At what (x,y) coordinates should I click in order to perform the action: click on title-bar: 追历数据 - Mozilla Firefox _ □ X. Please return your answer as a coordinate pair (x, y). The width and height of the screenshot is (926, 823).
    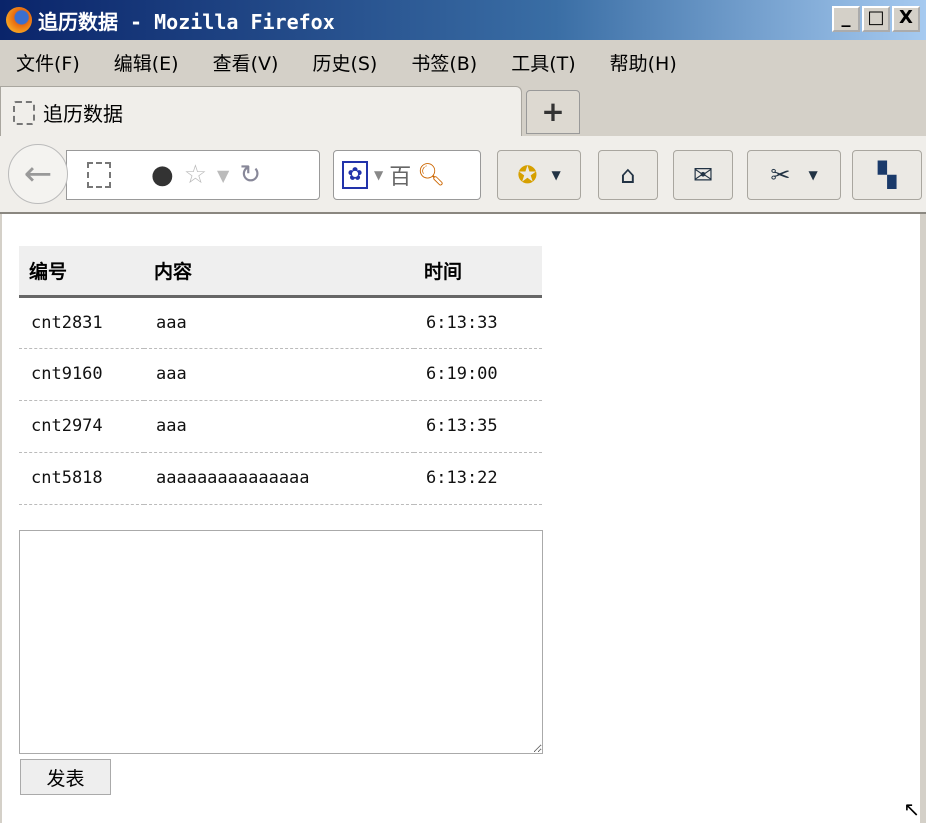
    Looking at the image, I should click on (463, 20).